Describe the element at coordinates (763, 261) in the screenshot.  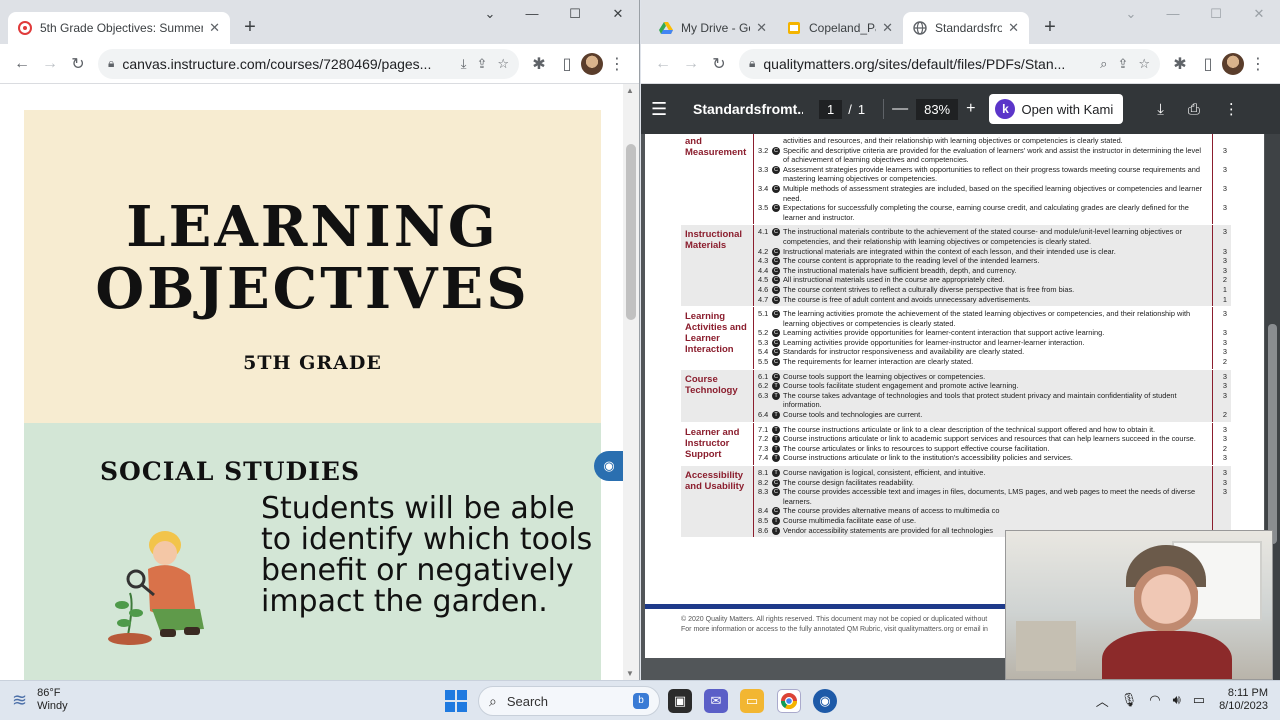
I see `standard-number: 4.3` at that location.